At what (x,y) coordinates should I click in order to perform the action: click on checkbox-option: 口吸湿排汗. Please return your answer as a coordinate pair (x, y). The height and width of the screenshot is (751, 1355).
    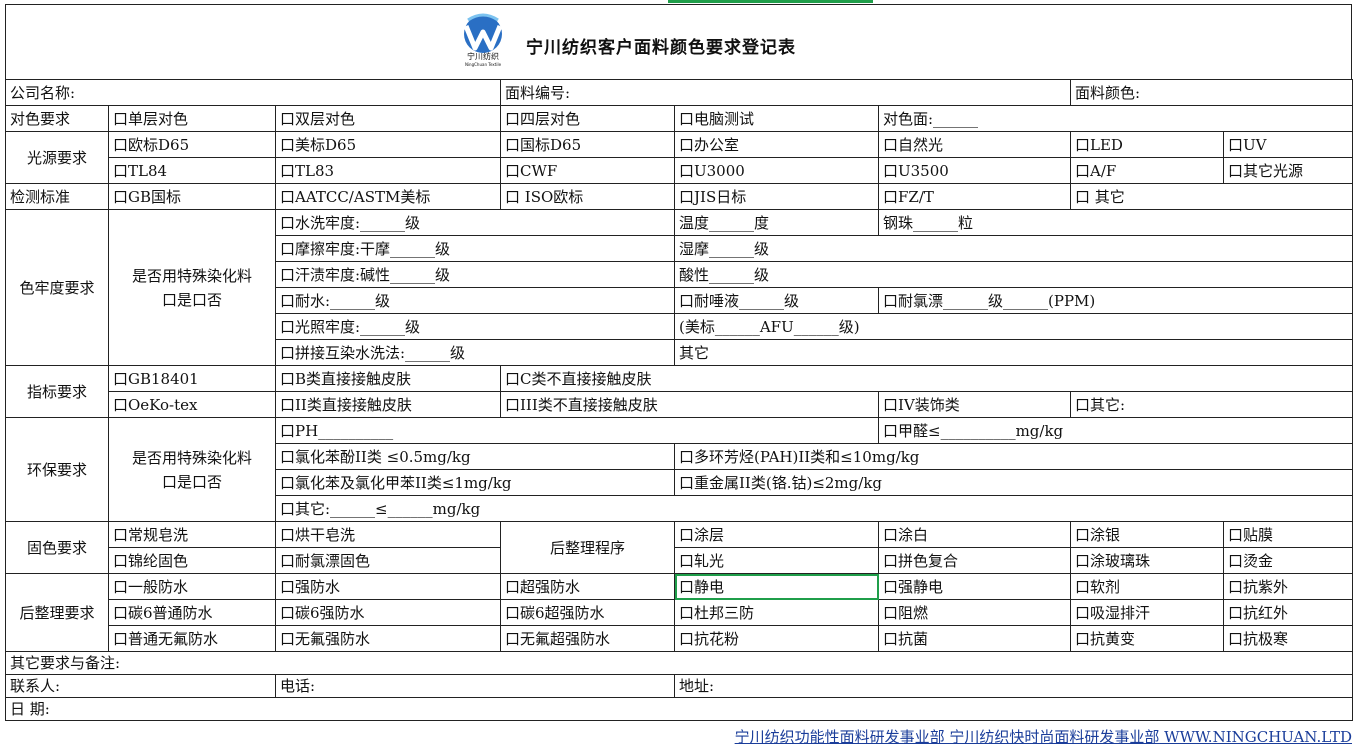
    Looking at the image, I should click on (1147, 612).